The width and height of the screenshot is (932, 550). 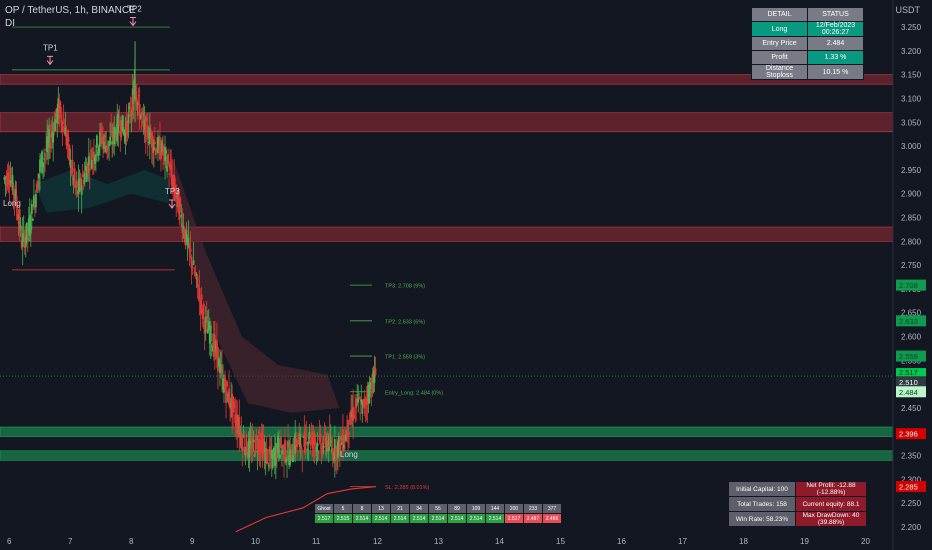 What do you see at coordinates (70, 10) in the screenshot?
I see `symbol-title: OP / TetherUS, 1h, BINANCE` at bounding box center [70, 10].